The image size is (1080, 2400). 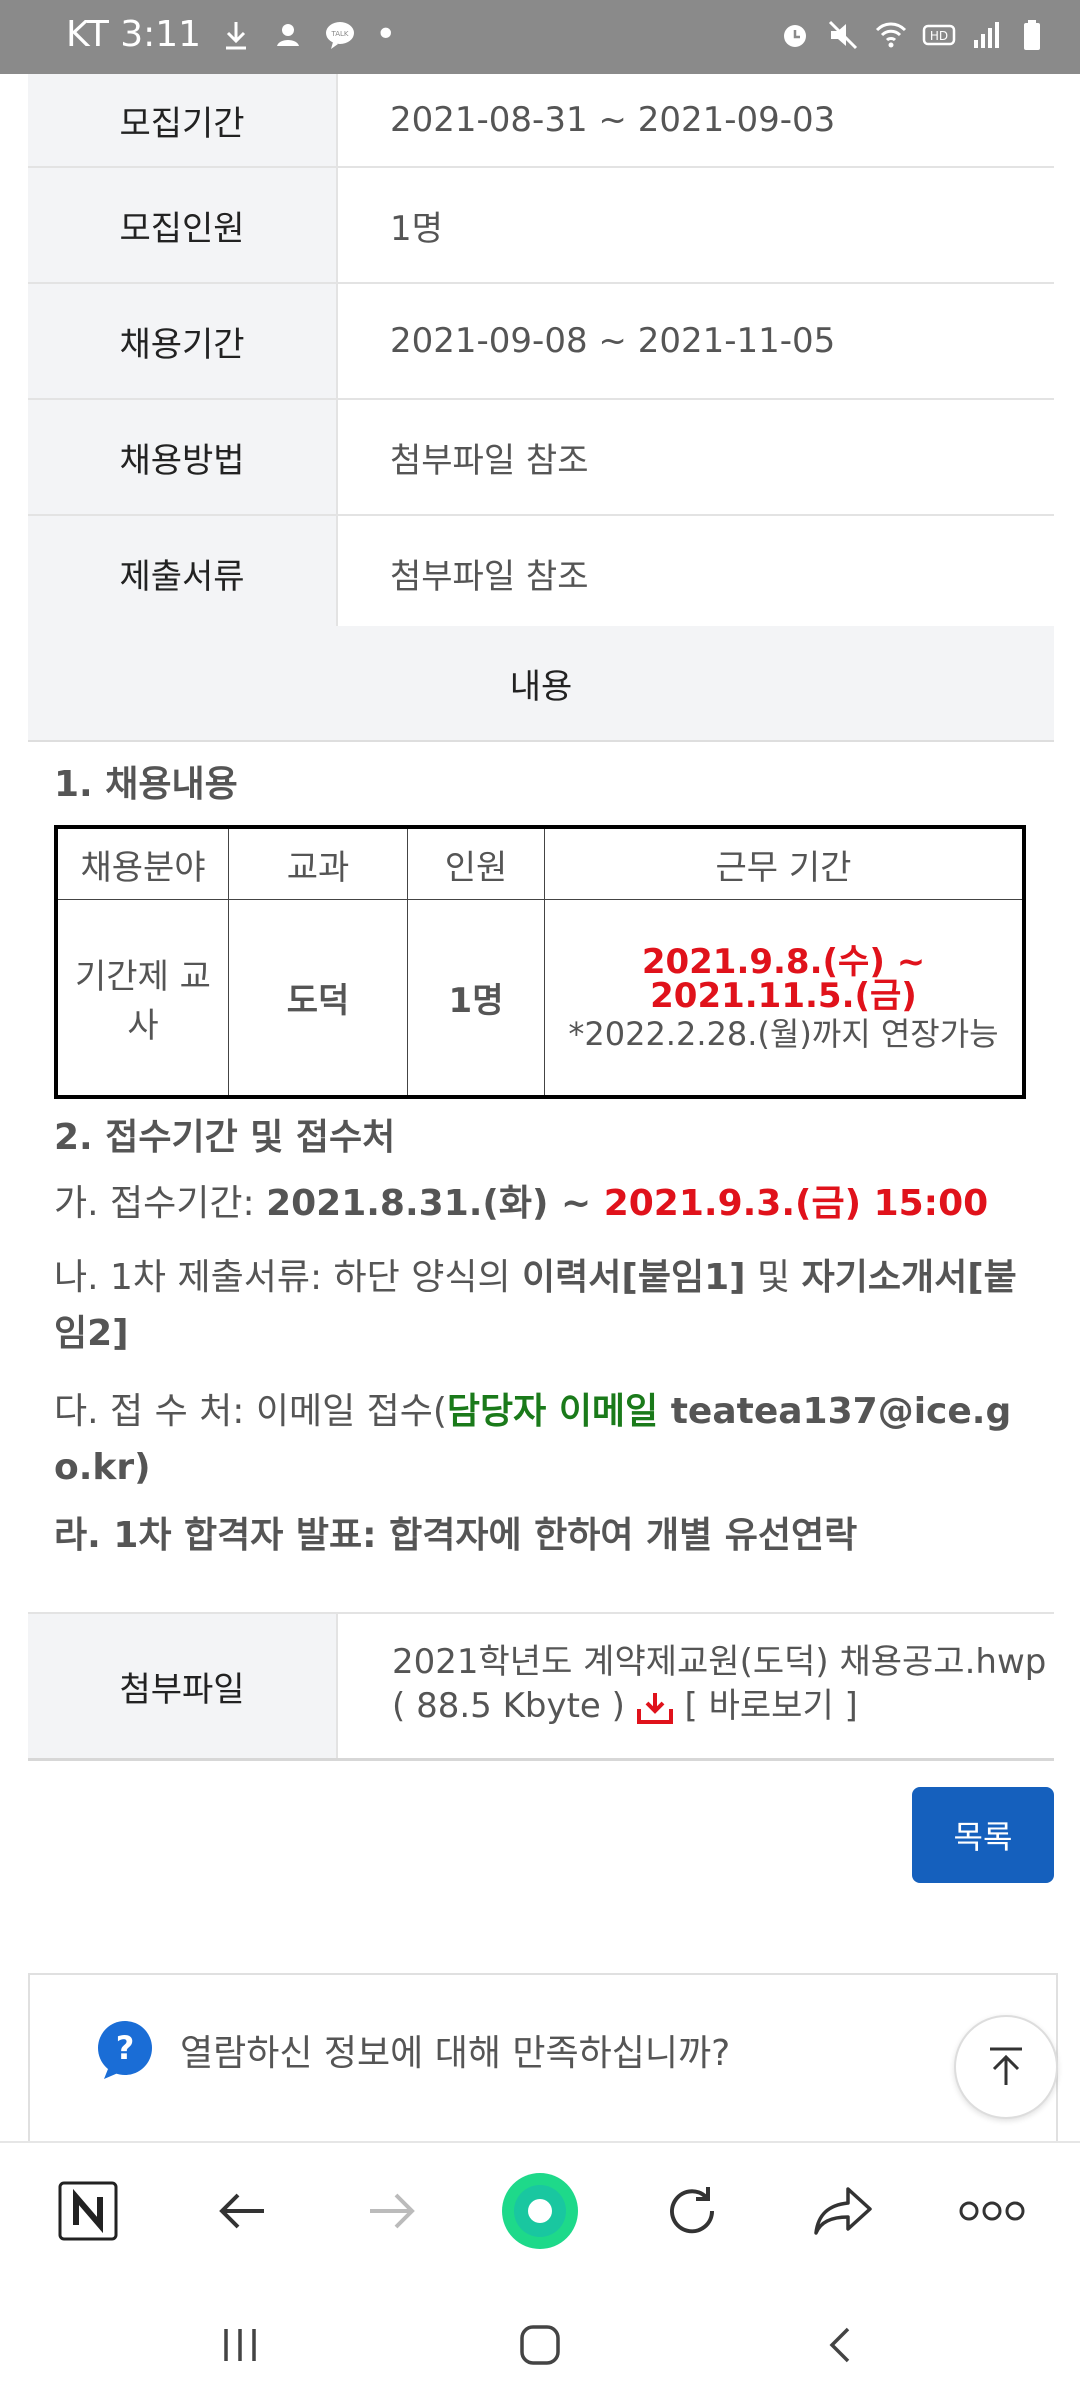 What do you see at coordinates (160, 1203) in the screenshot?
I see `line-ga-prefix: 가. 접수기간:` at bounding box center [160, 1203].